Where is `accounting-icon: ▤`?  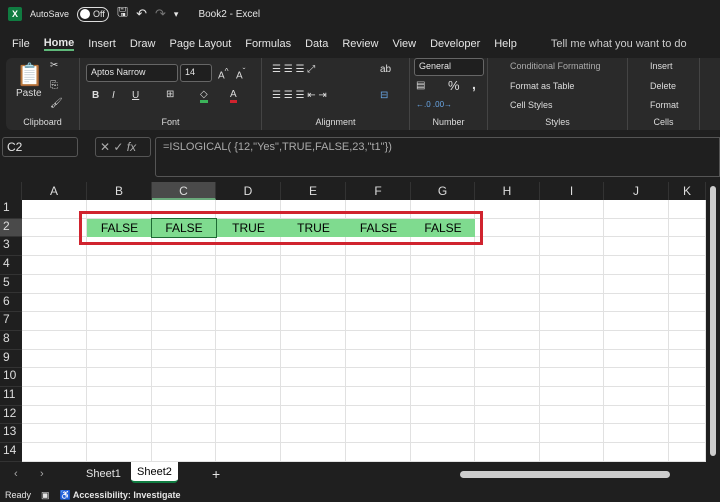
accounting-icon: ▤ is located at coordinates (420, 85).